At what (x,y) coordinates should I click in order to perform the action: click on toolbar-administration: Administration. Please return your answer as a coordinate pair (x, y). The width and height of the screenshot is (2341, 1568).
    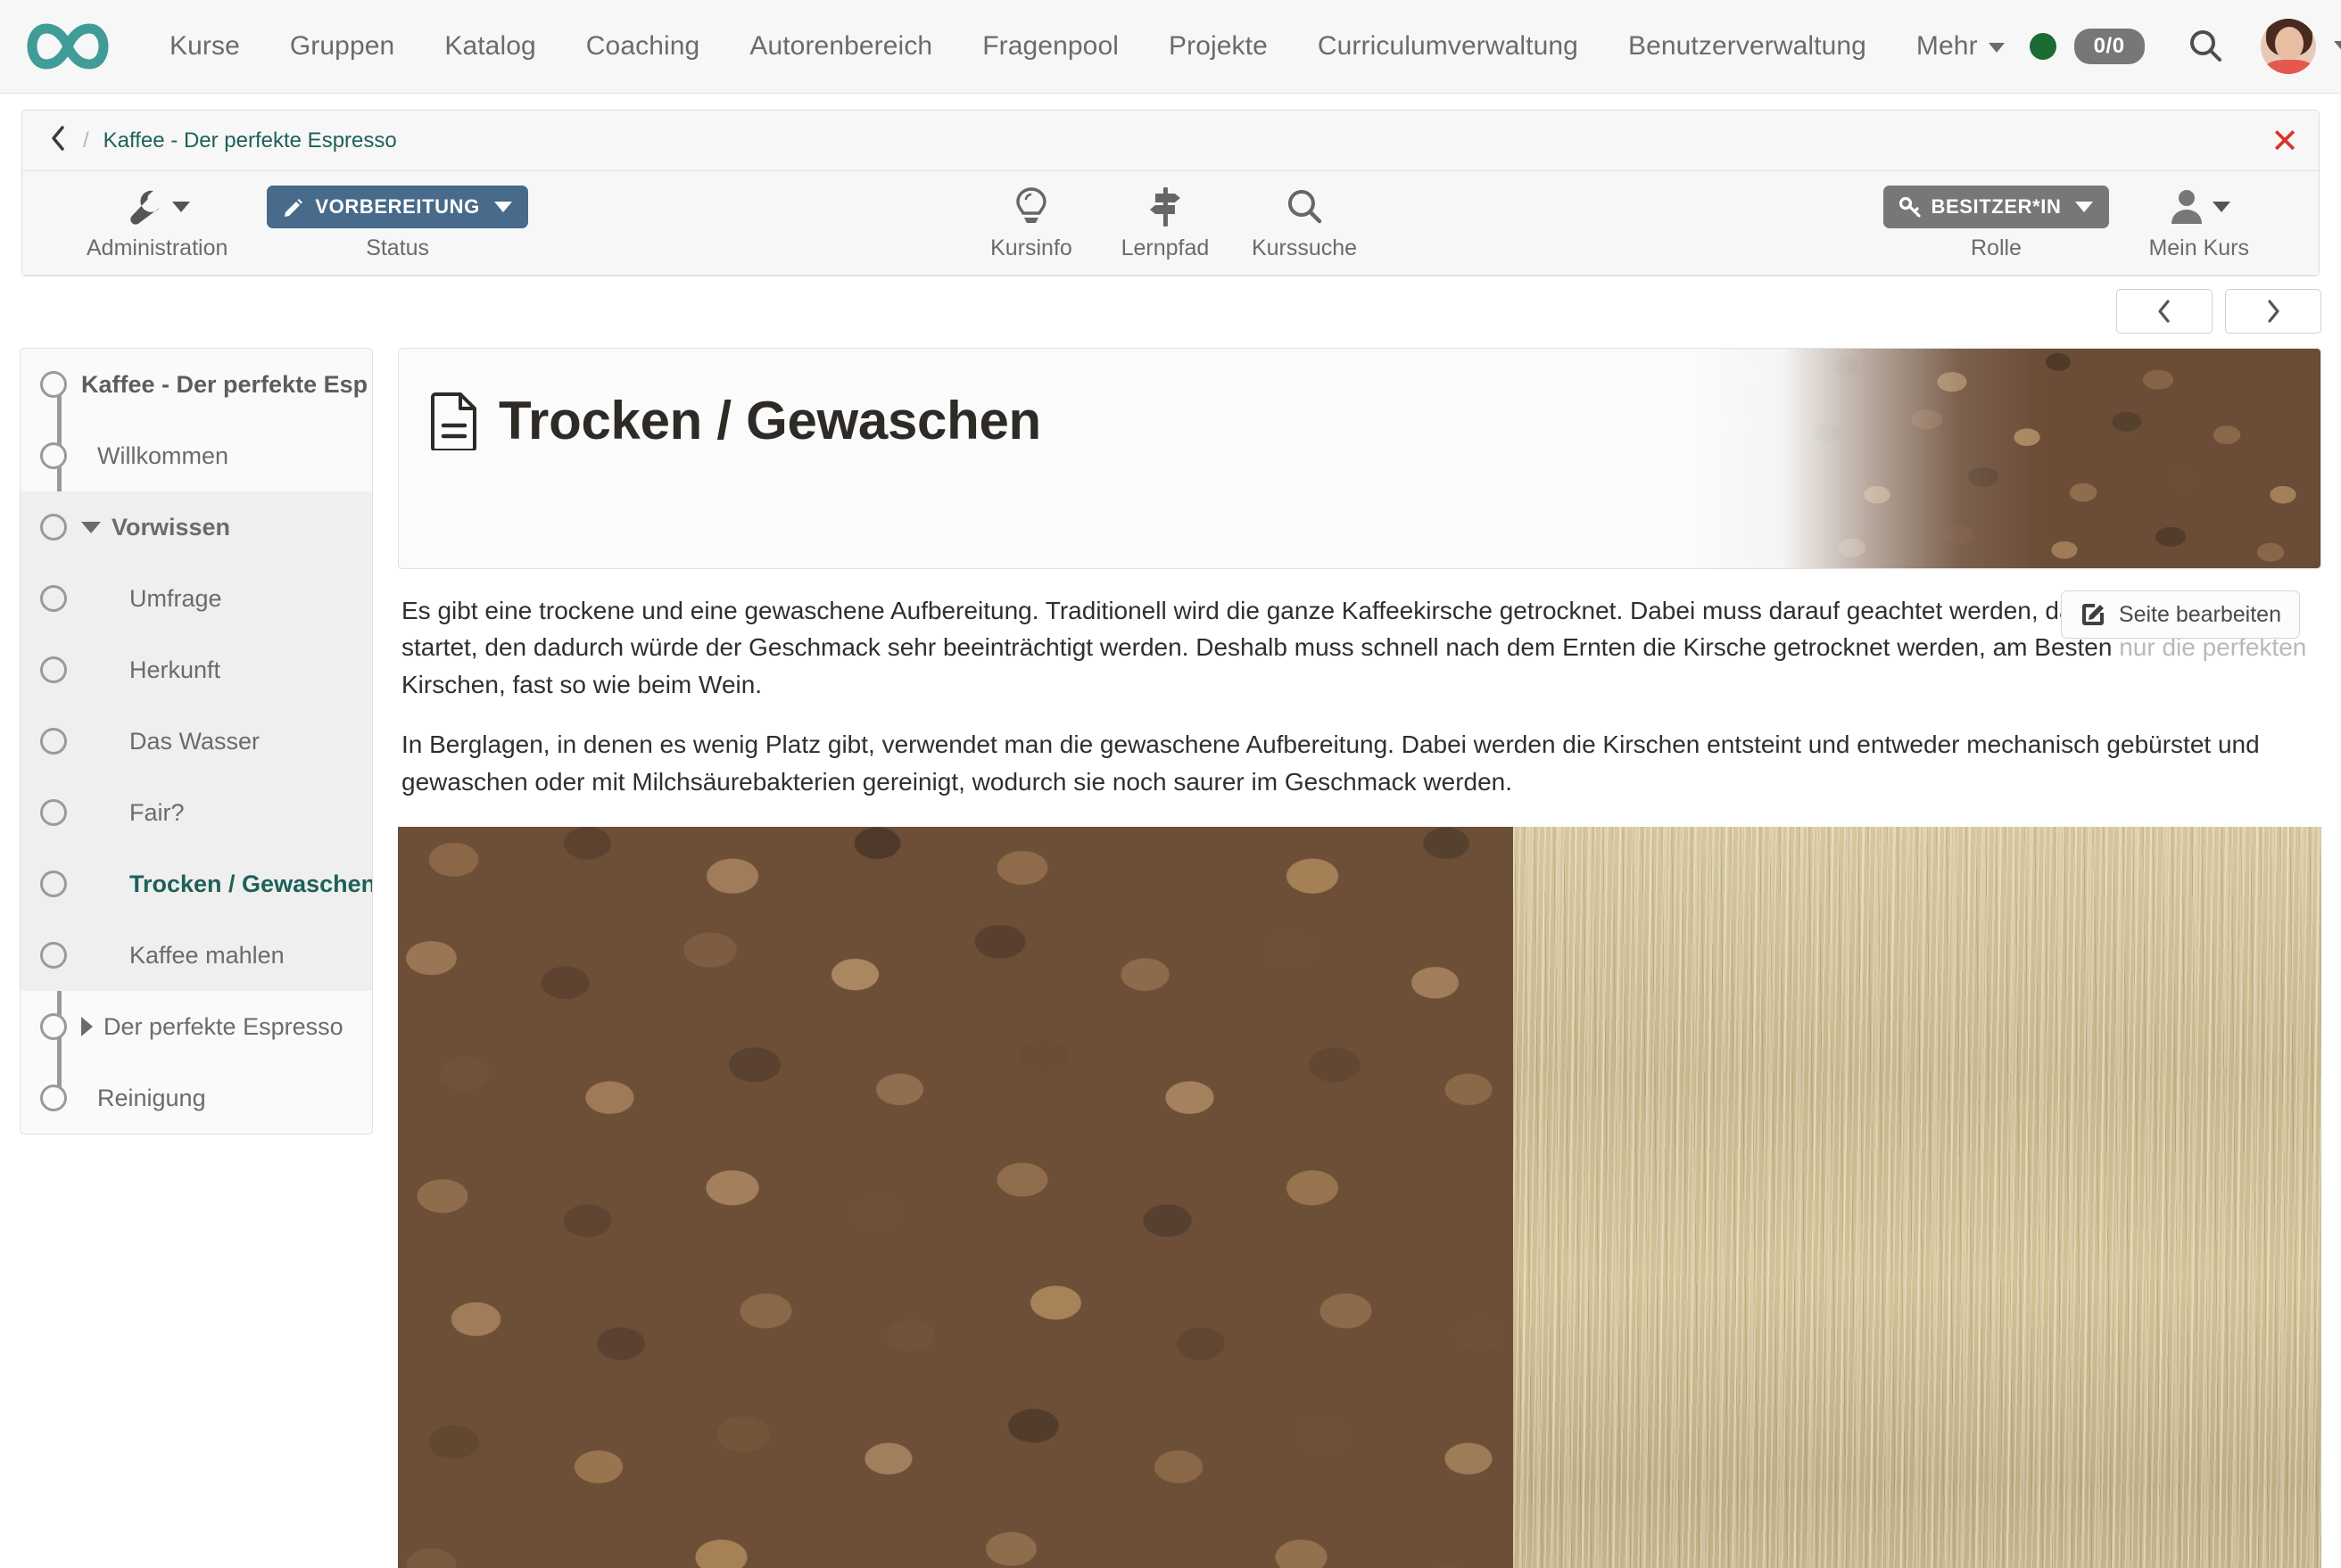
    Looking at the image, I should click on (157, 222).